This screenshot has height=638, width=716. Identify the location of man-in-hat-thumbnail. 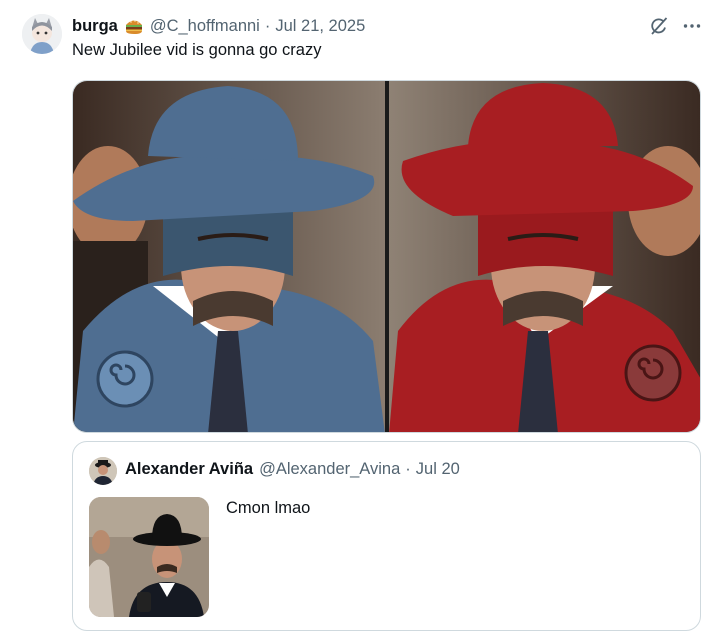
(149, 557).